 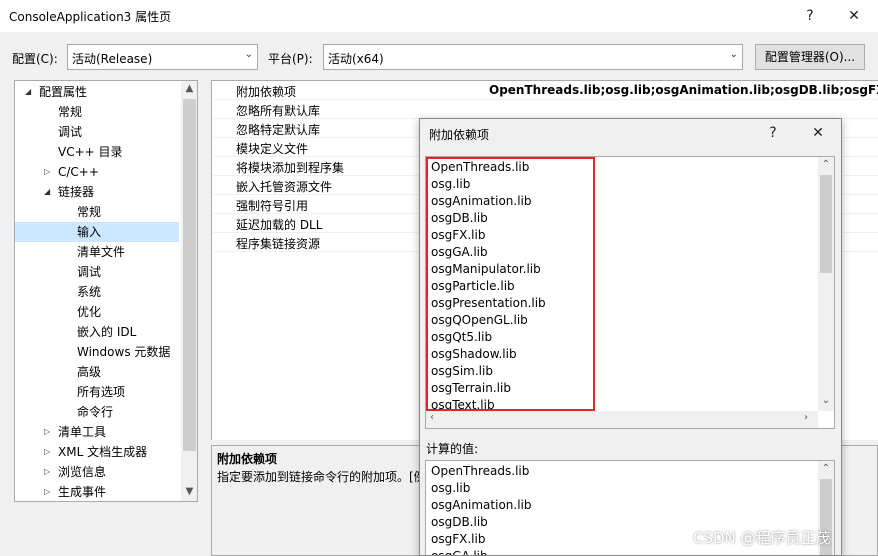 What do you see at coordinates (90, 17) in the screenshot?
I see `window-title: ConsoleApplication3 属性页` at bounding box center [90, 17].